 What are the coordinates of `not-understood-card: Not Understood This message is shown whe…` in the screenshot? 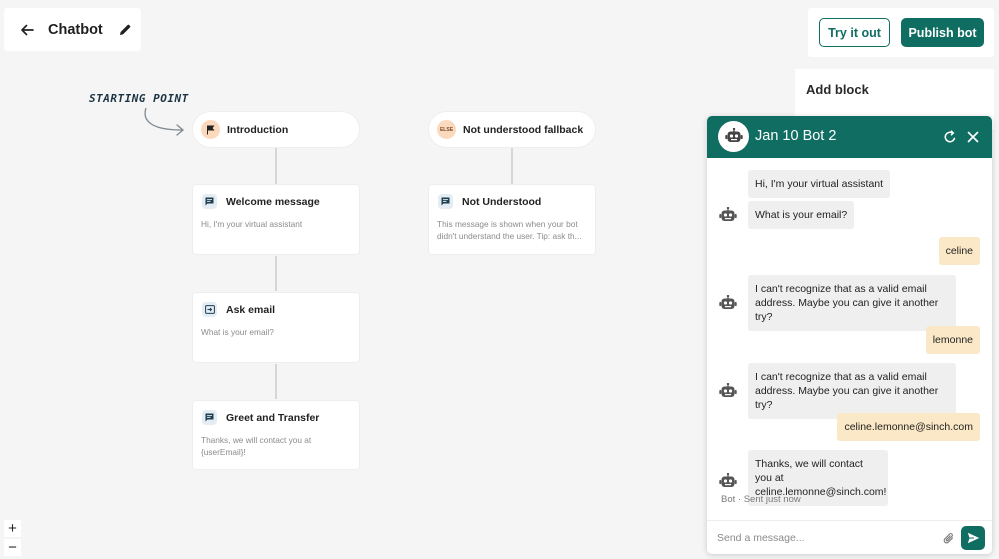 It's located at (512, 219).